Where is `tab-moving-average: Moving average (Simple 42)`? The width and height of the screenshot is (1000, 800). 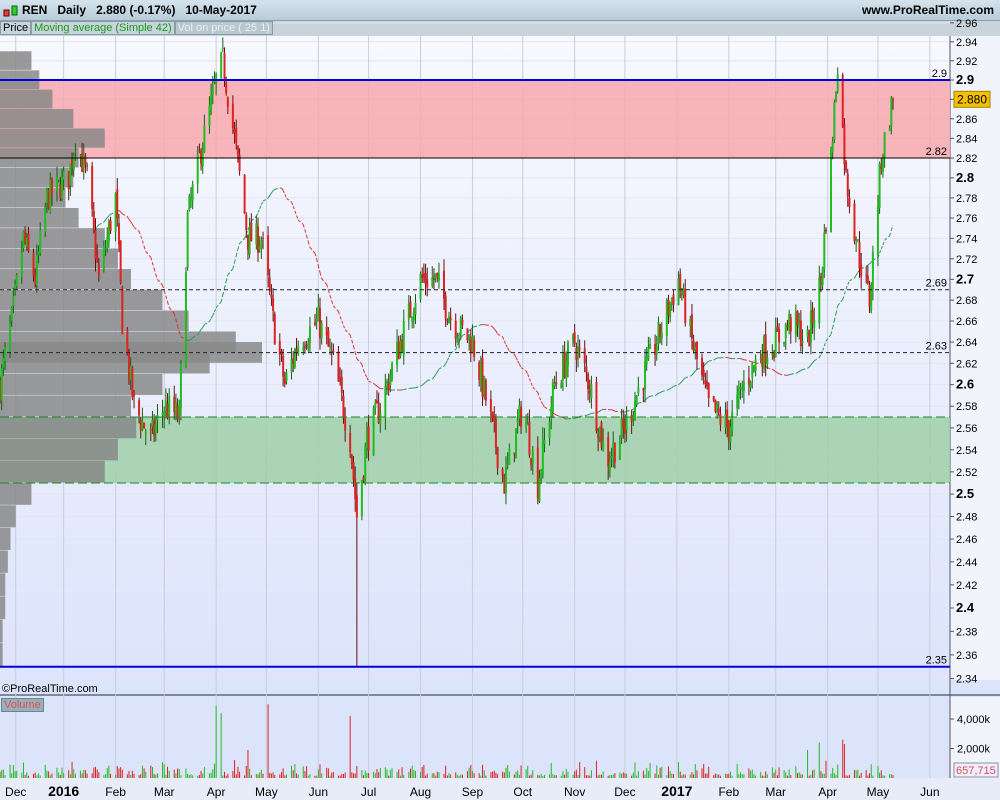 tab-moving-average: Moving average (Simple 42) is located at coordinates (103, 28).